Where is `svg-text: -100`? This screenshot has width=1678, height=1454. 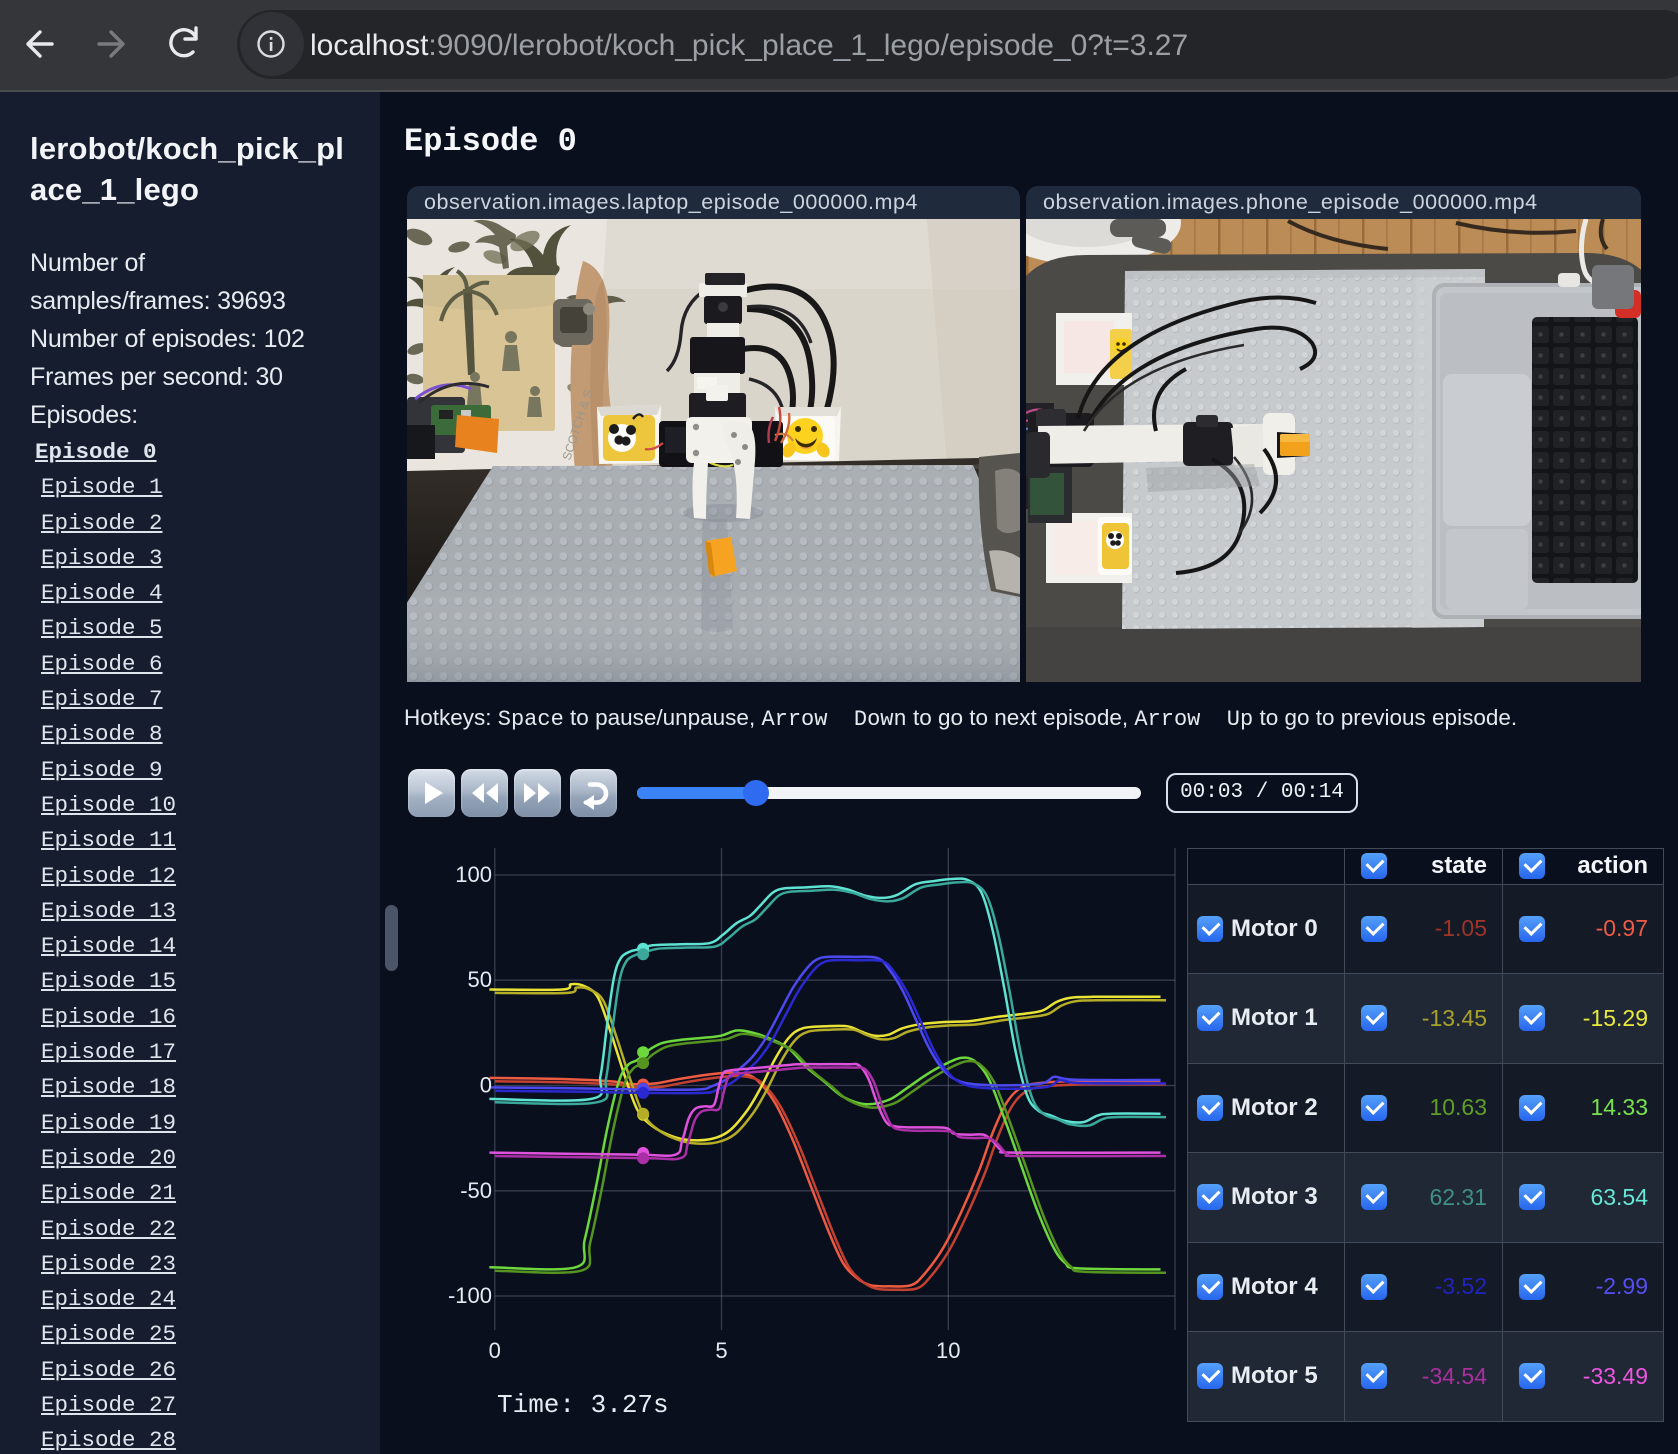
svg-text: -100 is located at coordinates (470, 1295).